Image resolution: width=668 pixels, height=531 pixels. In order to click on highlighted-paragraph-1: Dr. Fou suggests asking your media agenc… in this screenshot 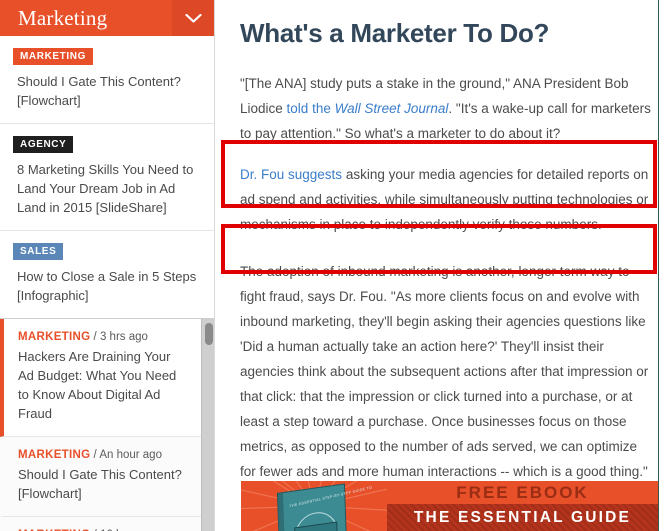, I will do `click(447, 199)`.